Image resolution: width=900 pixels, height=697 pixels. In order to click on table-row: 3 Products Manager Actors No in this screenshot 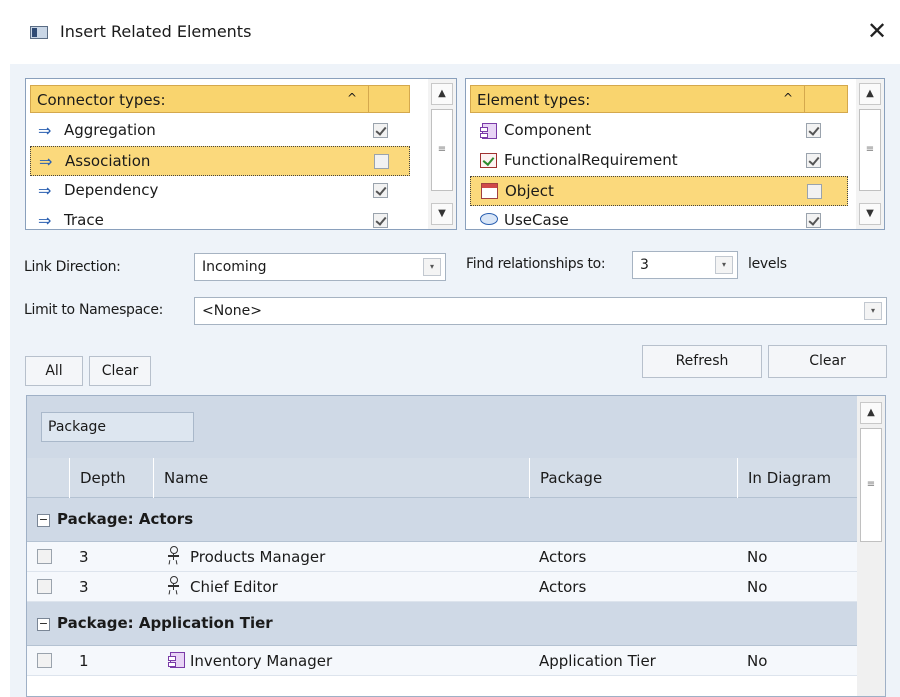, I will do `click(443, 557)`.